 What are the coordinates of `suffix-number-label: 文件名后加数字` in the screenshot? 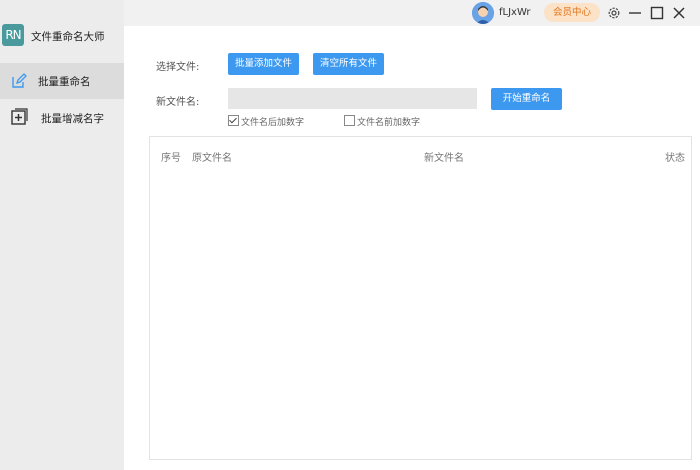 It's located at (273, 123).